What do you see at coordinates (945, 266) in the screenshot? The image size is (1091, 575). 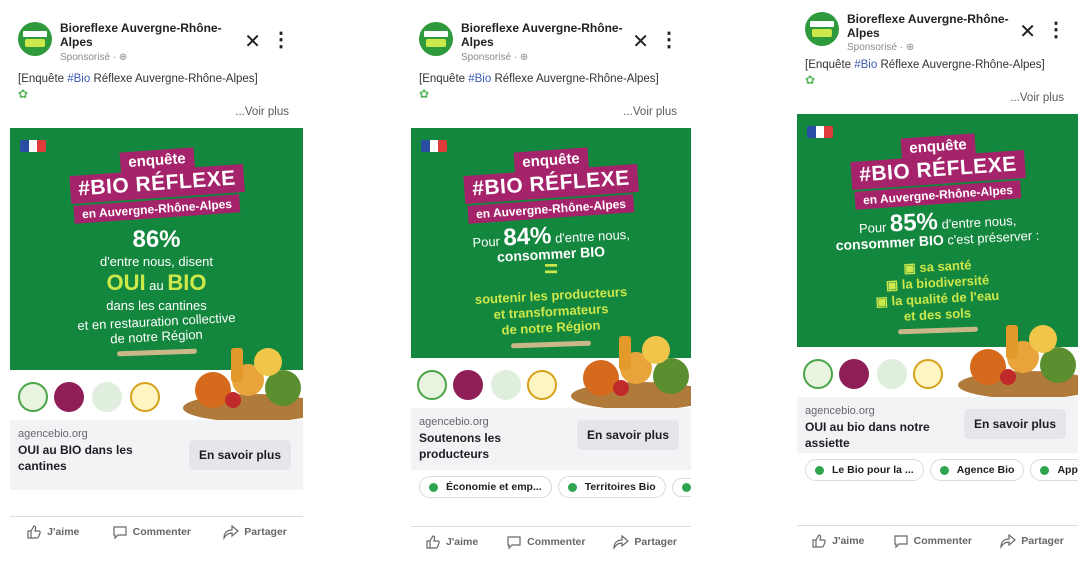 I see `benefit-label: sa santé` at bounding box center [945, 266].